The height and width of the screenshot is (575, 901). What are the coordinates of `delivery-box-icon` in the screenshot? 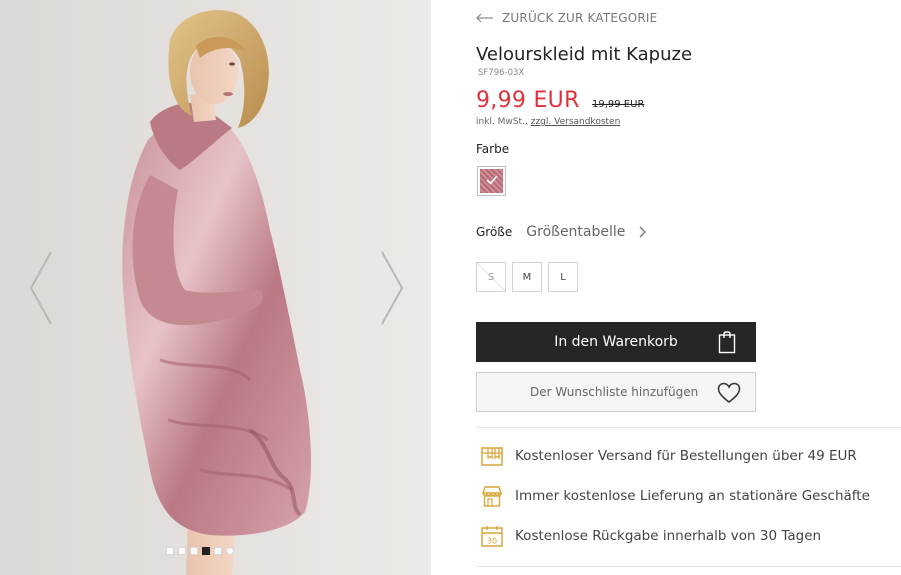 It's located at (492, 456).